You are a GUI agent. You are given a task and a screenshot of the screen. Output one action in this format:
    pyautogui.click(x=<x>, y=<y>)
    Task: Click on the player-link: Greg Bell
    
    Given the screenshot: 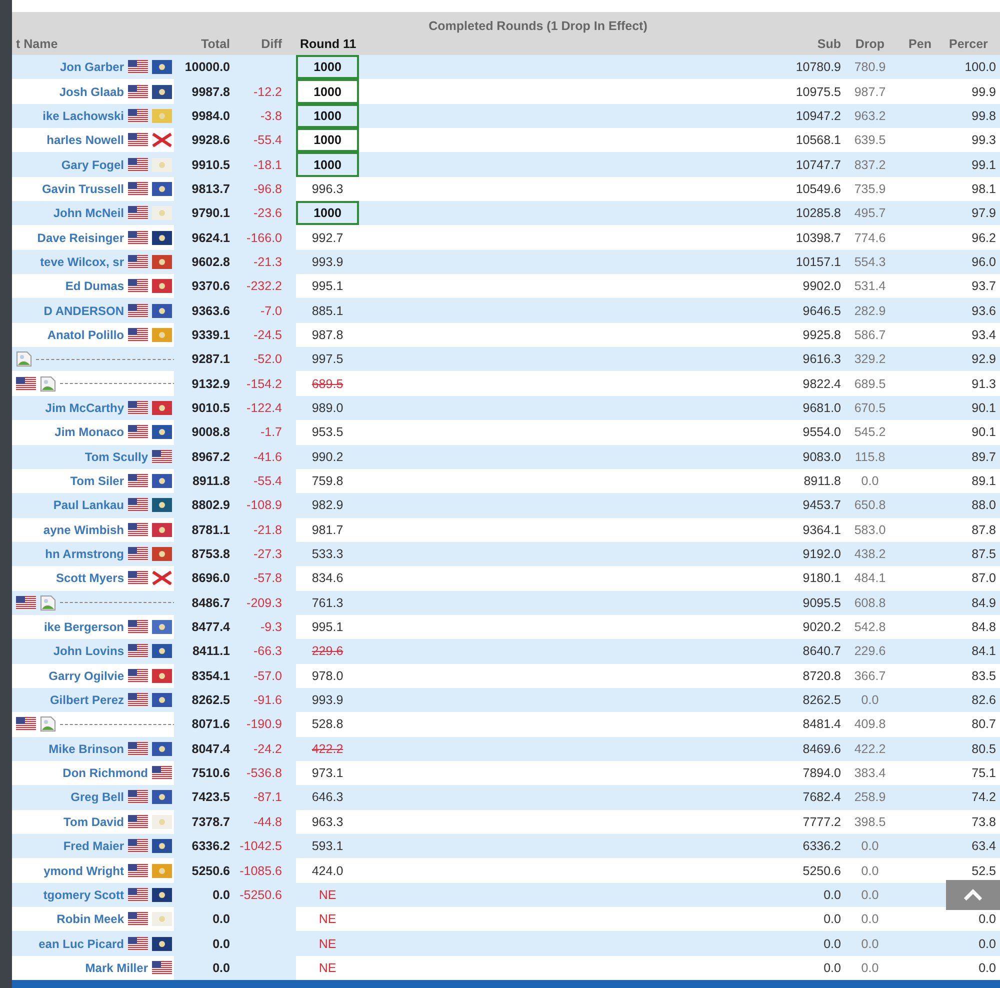 What is the action you would take?
    pyautogui.click(x=97, y=797)
    